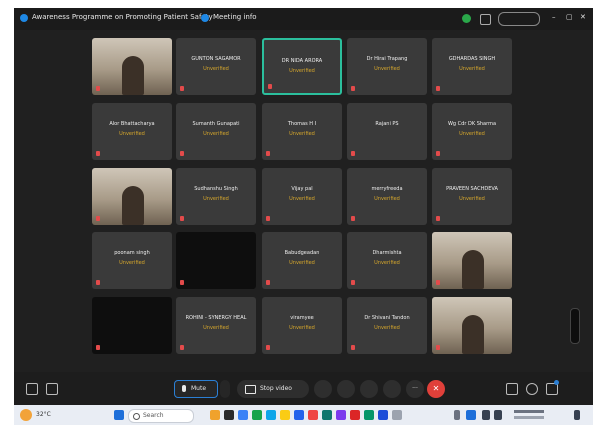  What do you see at coordinates (216, 196) in the screenshot?
I see `participant-tile: Sudhanshu Singh Unverified` at bounding box center [216, 196].